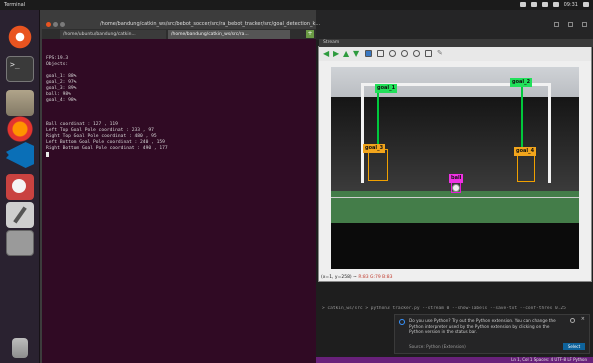 Image resolution: width=593 pixels, height=363 pixels. I want to click on new-tab-button: +, so click(310, 34).